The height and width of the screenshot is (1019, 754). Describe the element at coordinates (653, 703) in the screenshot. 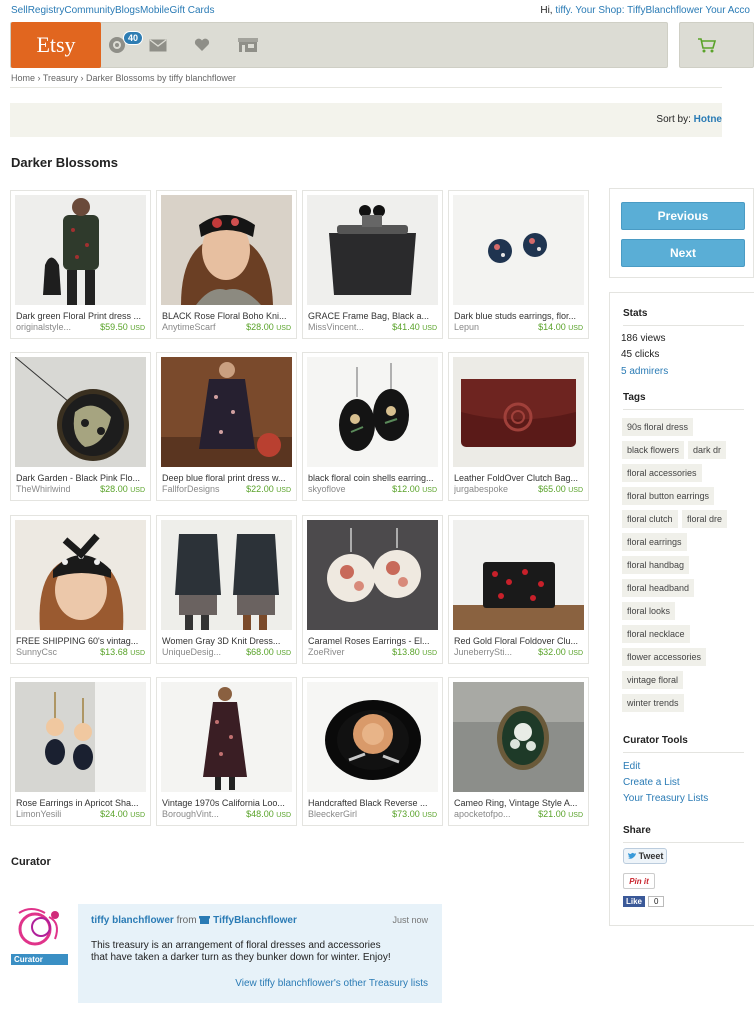

I see `tag-item: winter trends` at that location.